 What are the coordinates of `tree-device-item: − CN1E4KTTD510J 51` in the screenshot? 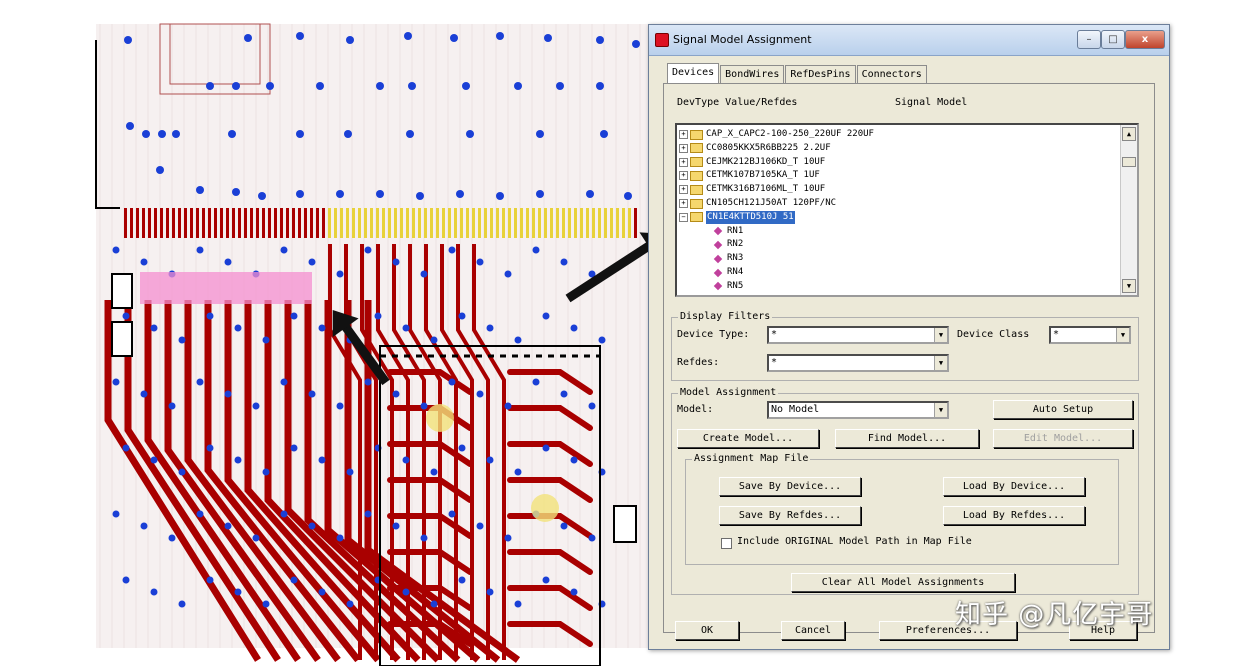 It's located at (737, 217).